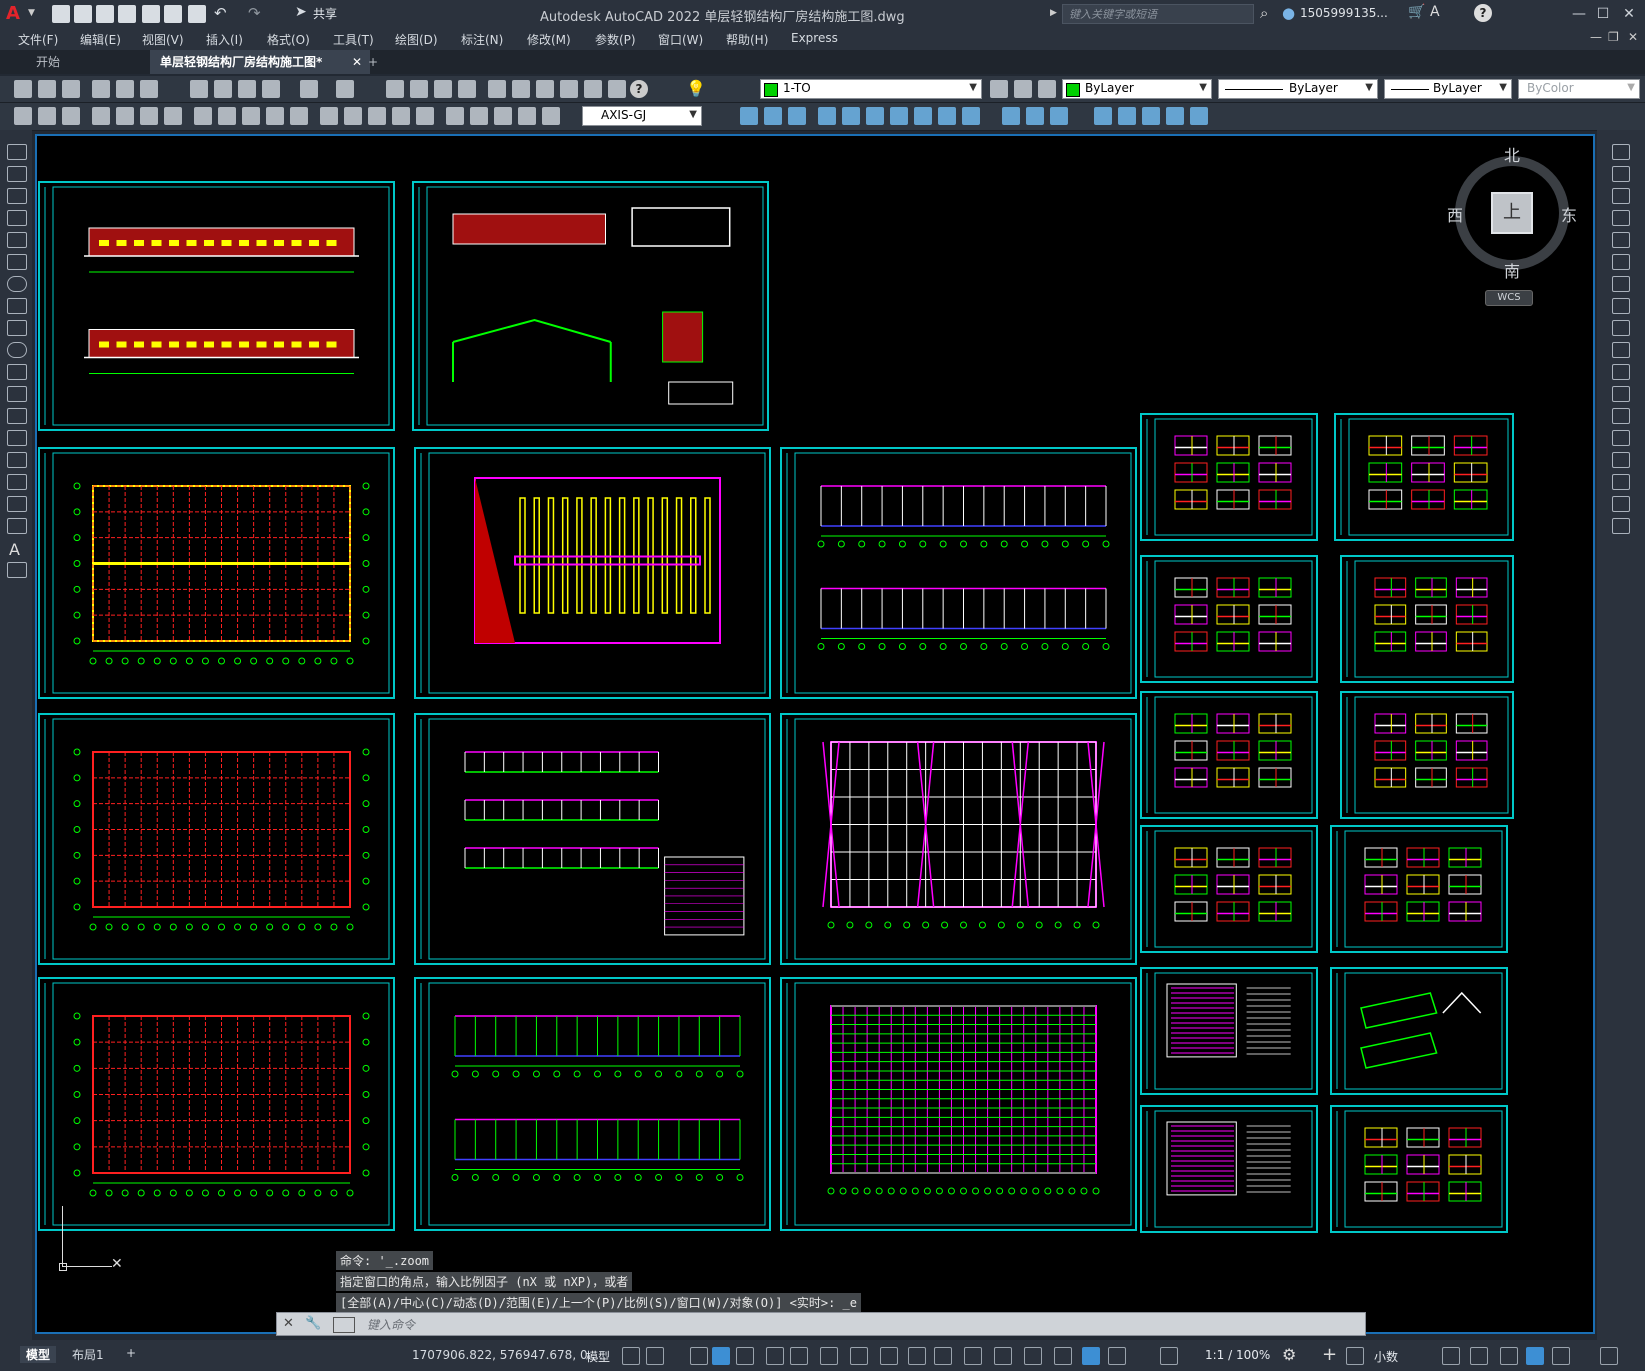 The image size is (1645, 1371). I want to click on grid-icon, so click(631, 1356).